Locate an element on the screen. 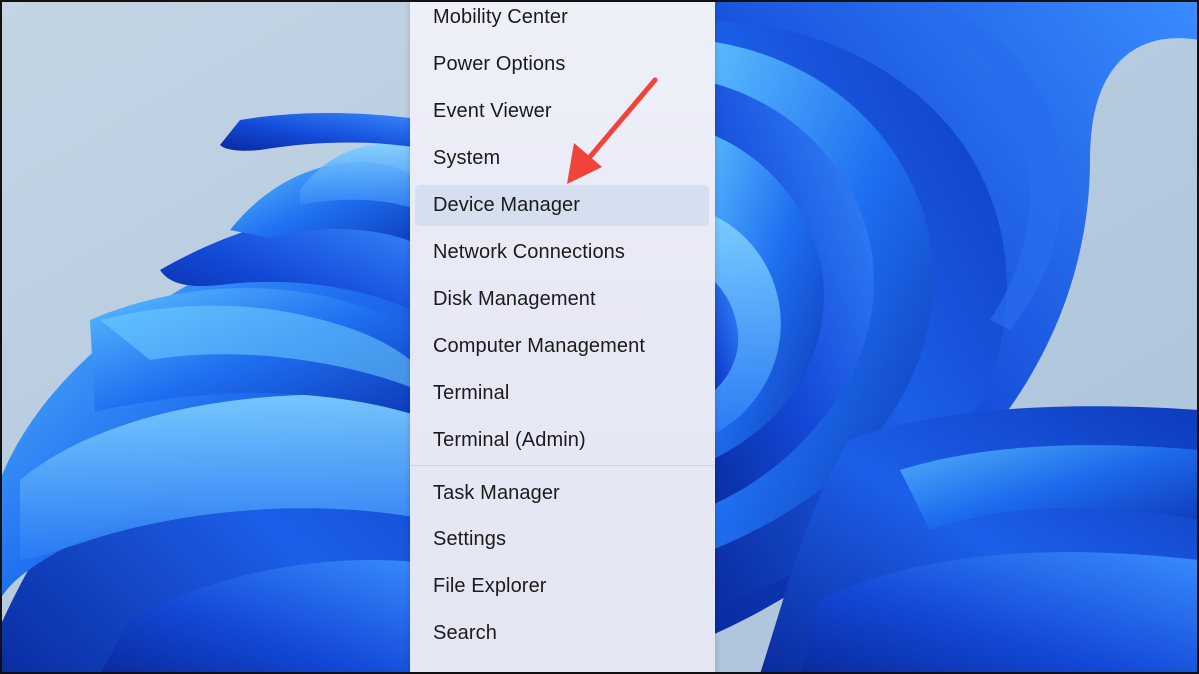 This screenshot has height=674, width=1199. menu-item-label: Search is located at coordinates (465, 633).